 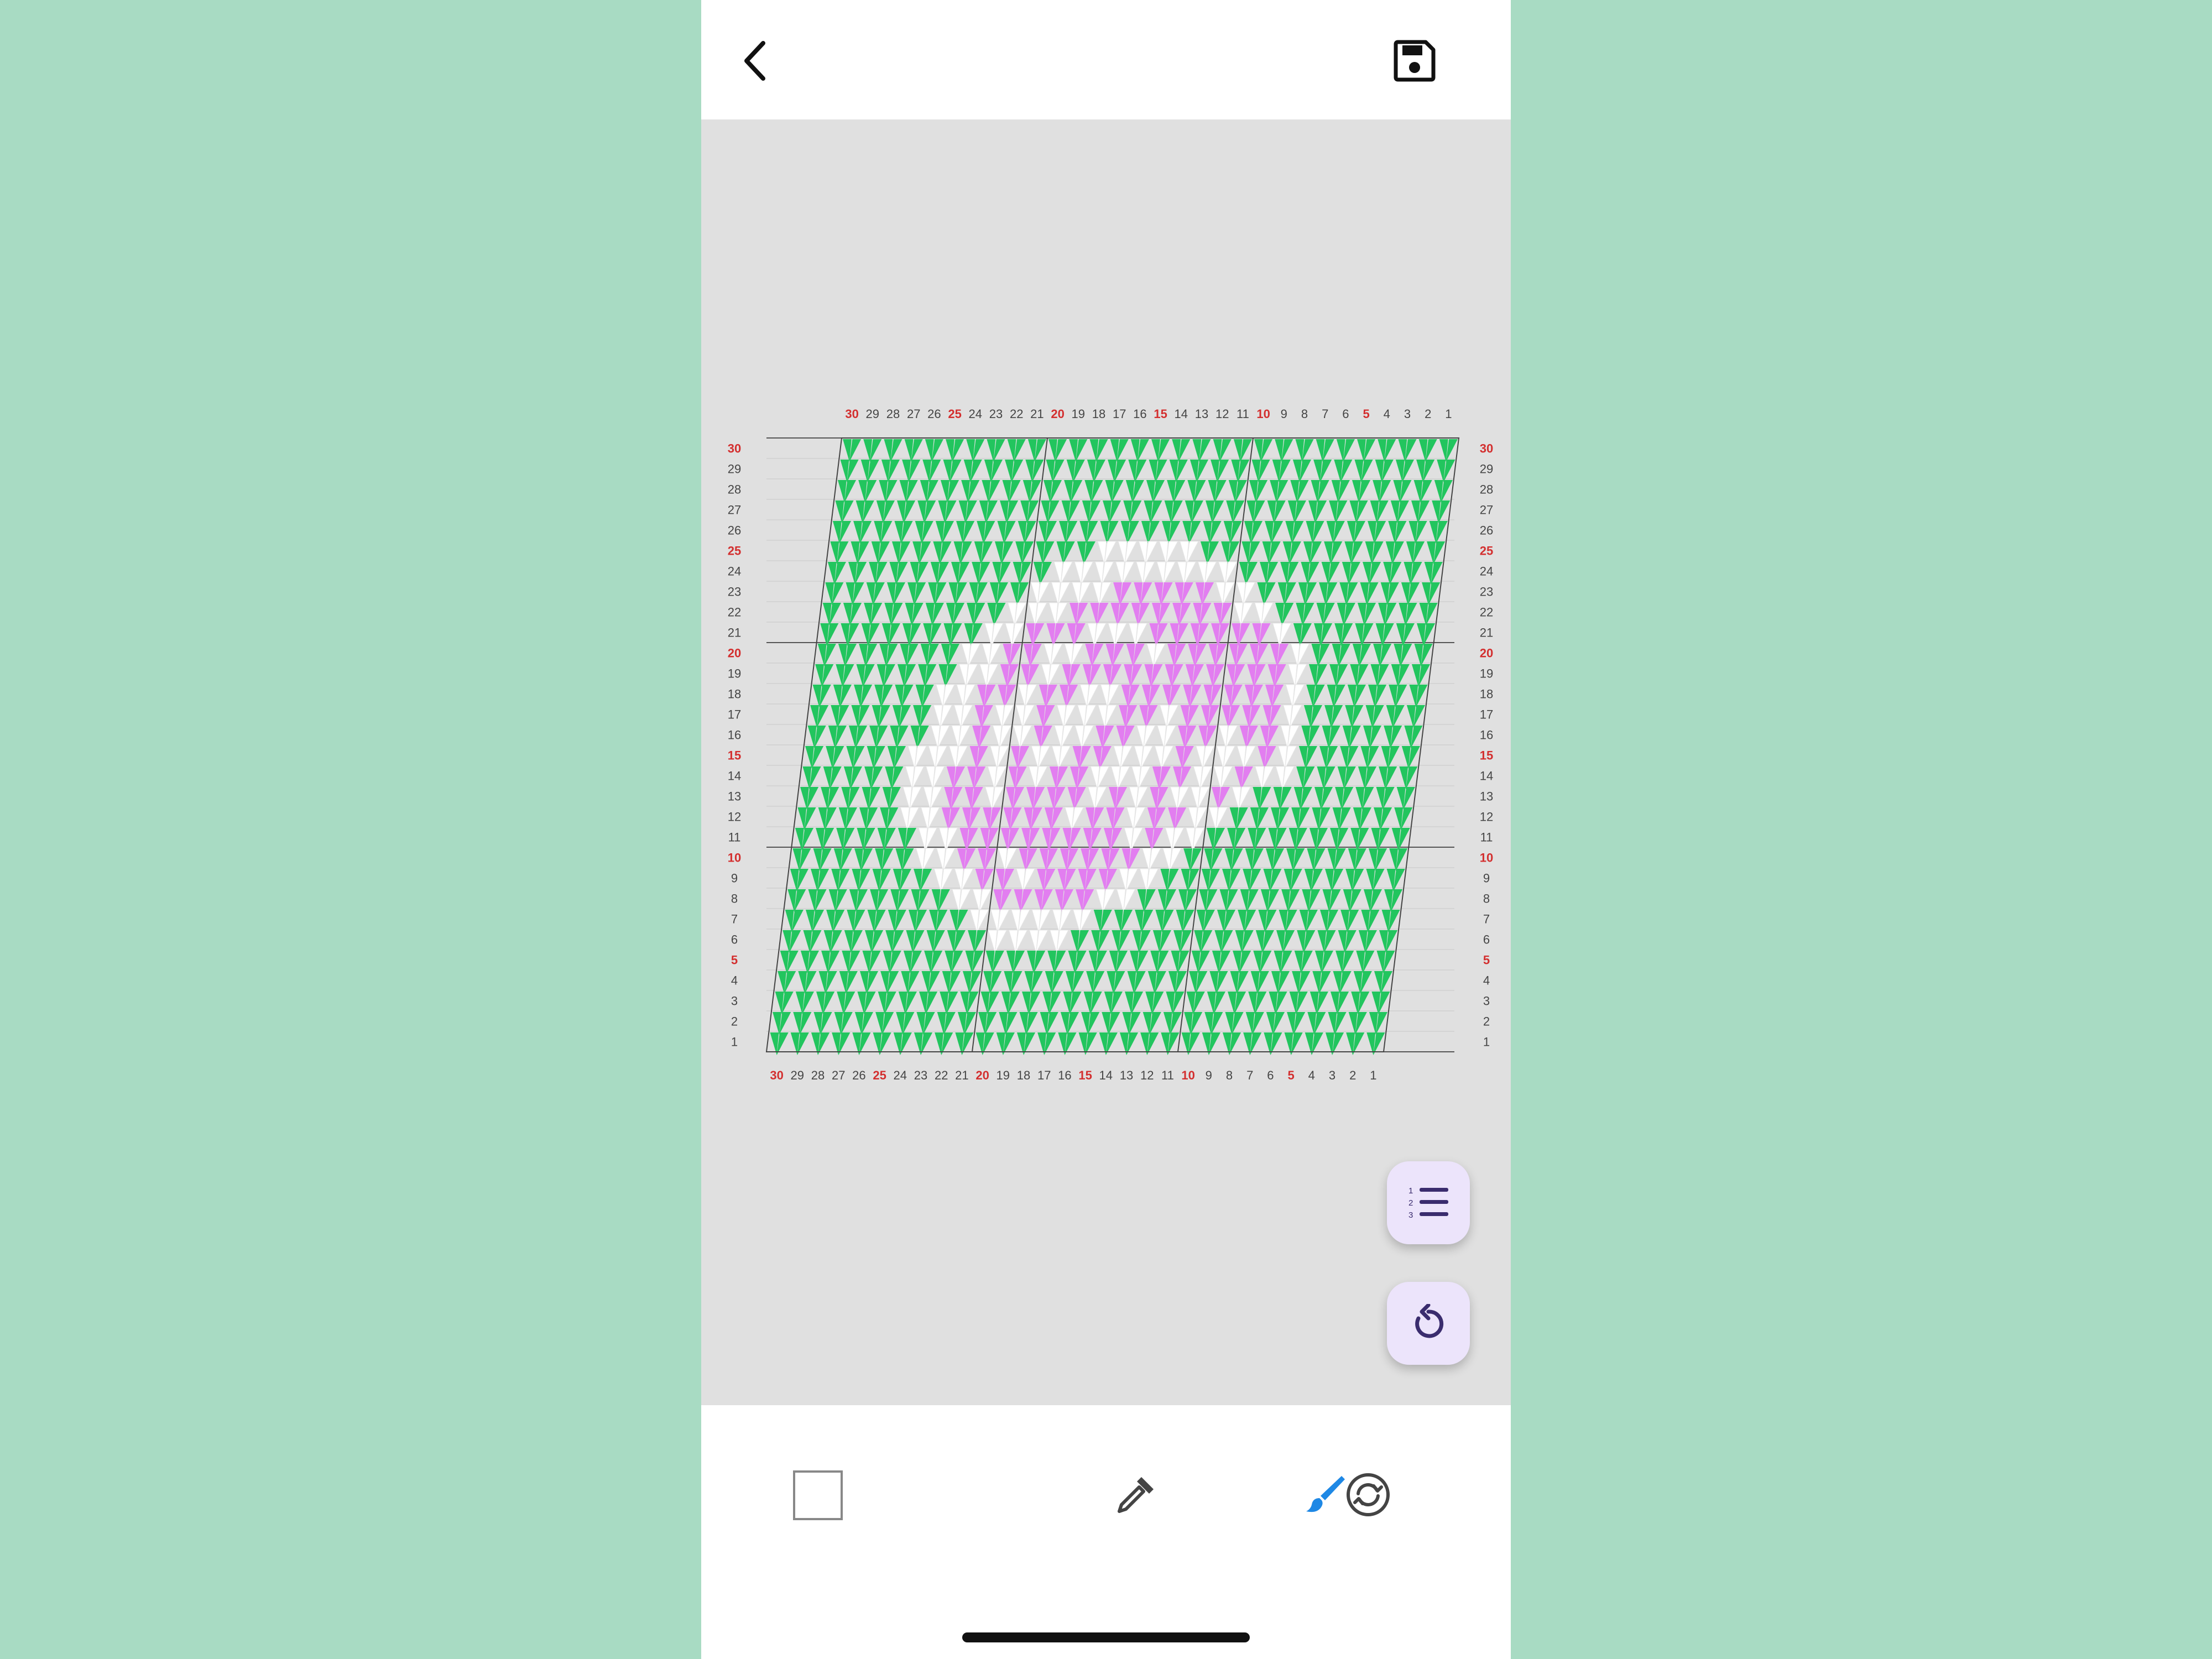 I want to click on column-number-top: 16, so click(x=1139, y=414).